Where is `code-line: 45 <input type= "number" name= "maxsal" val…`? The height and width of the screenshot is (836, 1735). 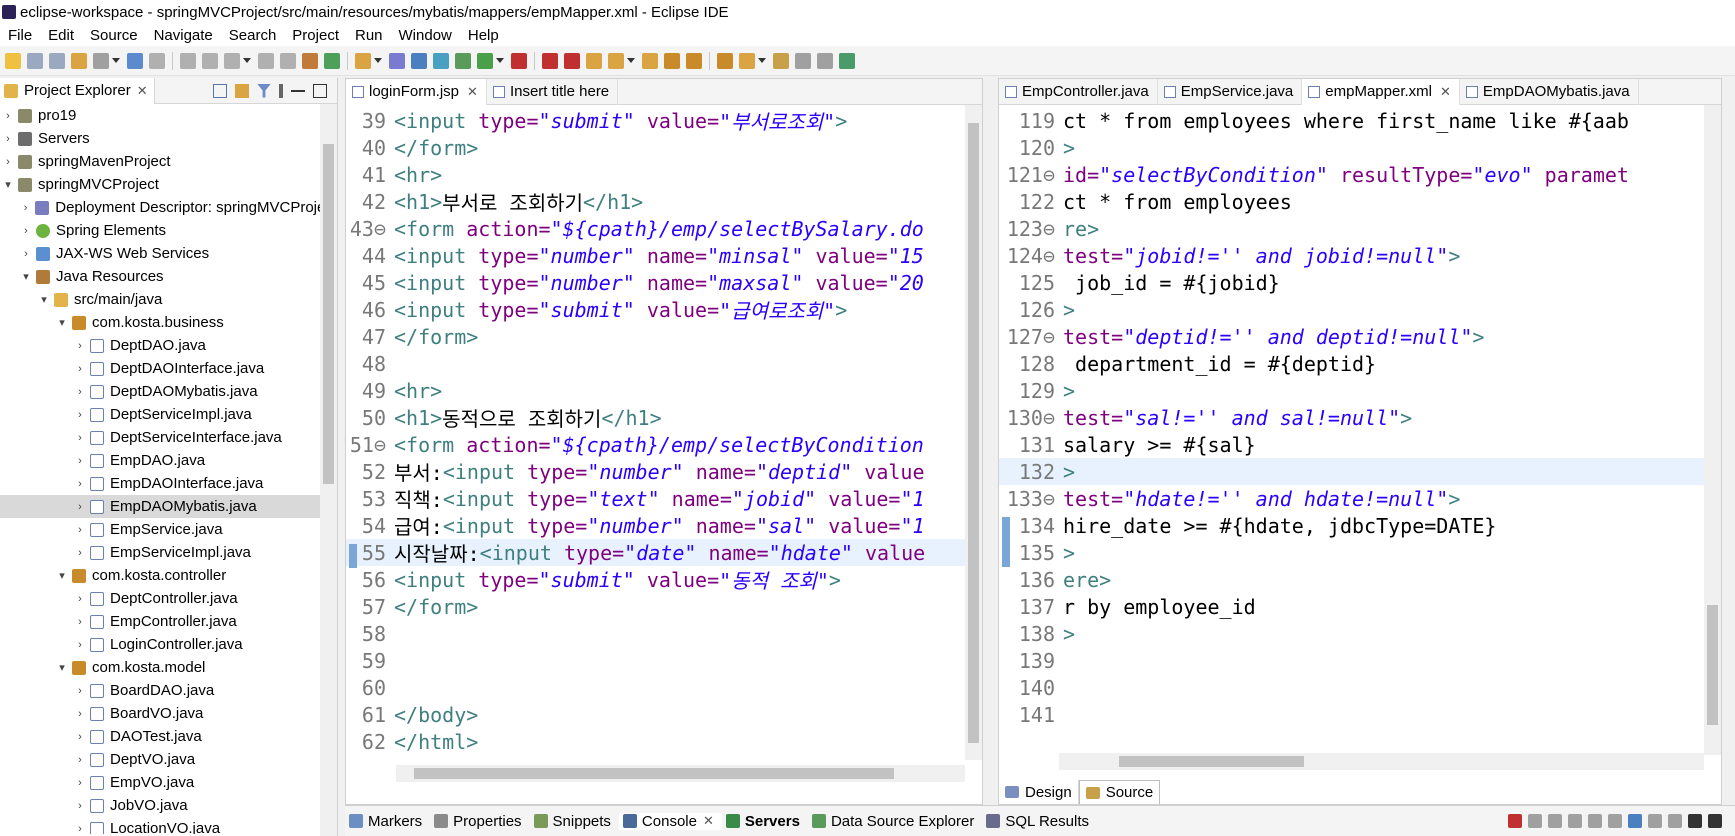
code-line: 45 <input type= "number" name= "maxsal" val… is located at coordinates (655, 282).